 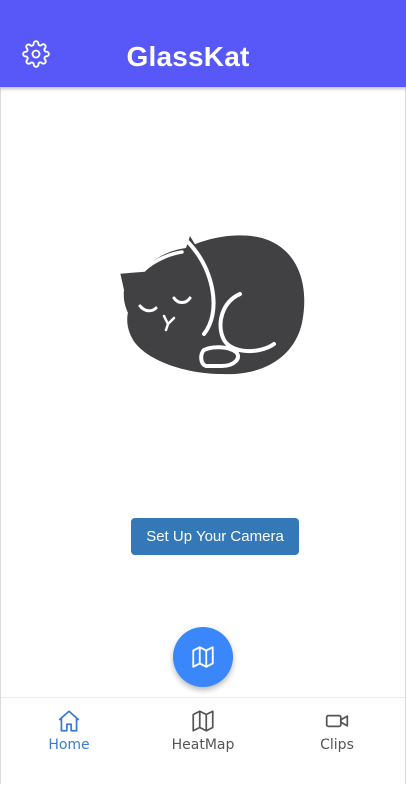 I want to click on heatmap-fab-button, so click(x=203, y=657).